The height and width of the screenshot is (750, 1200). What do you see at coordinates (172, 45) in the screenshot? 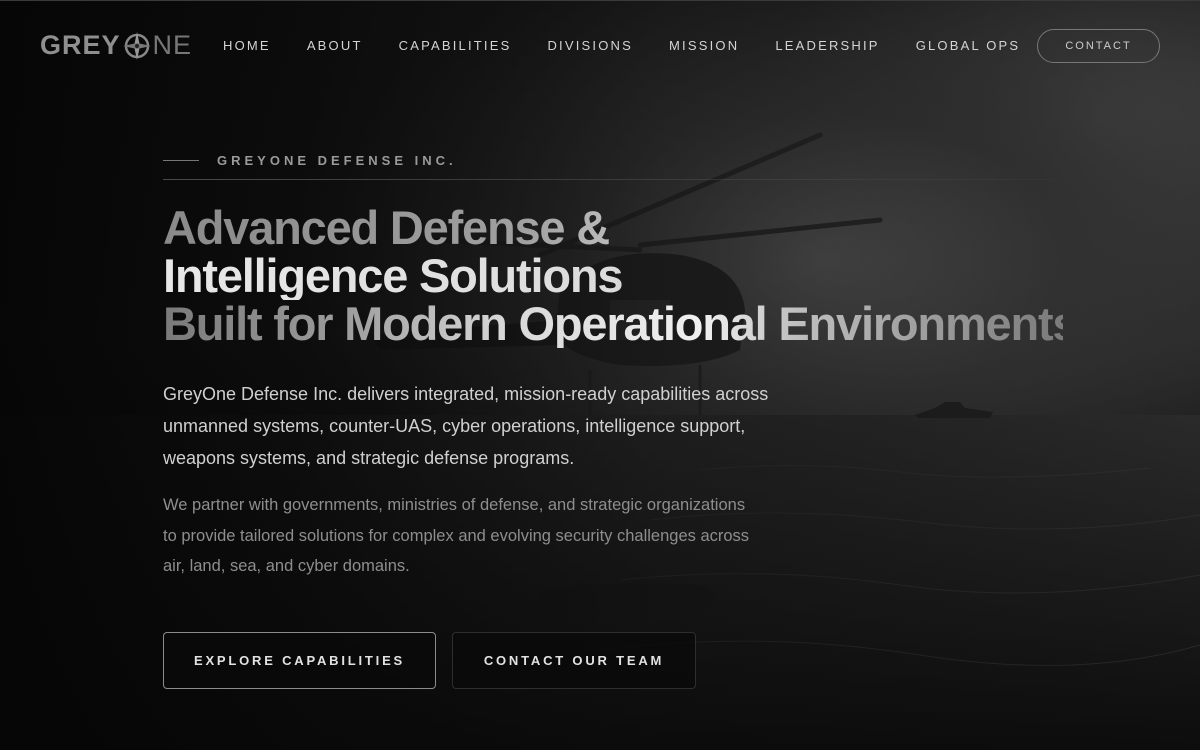
I see `logo-text-ne: NE` at bounding box center [172, 45].